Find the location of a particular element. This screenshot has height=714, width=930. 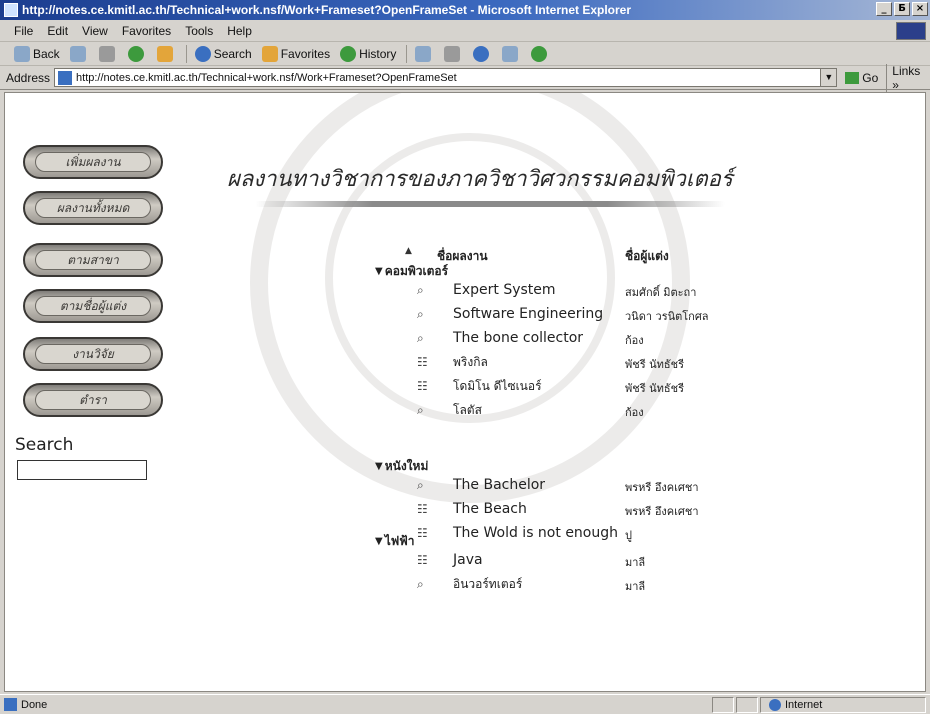

mail-button is located at coordinates (424, 53).